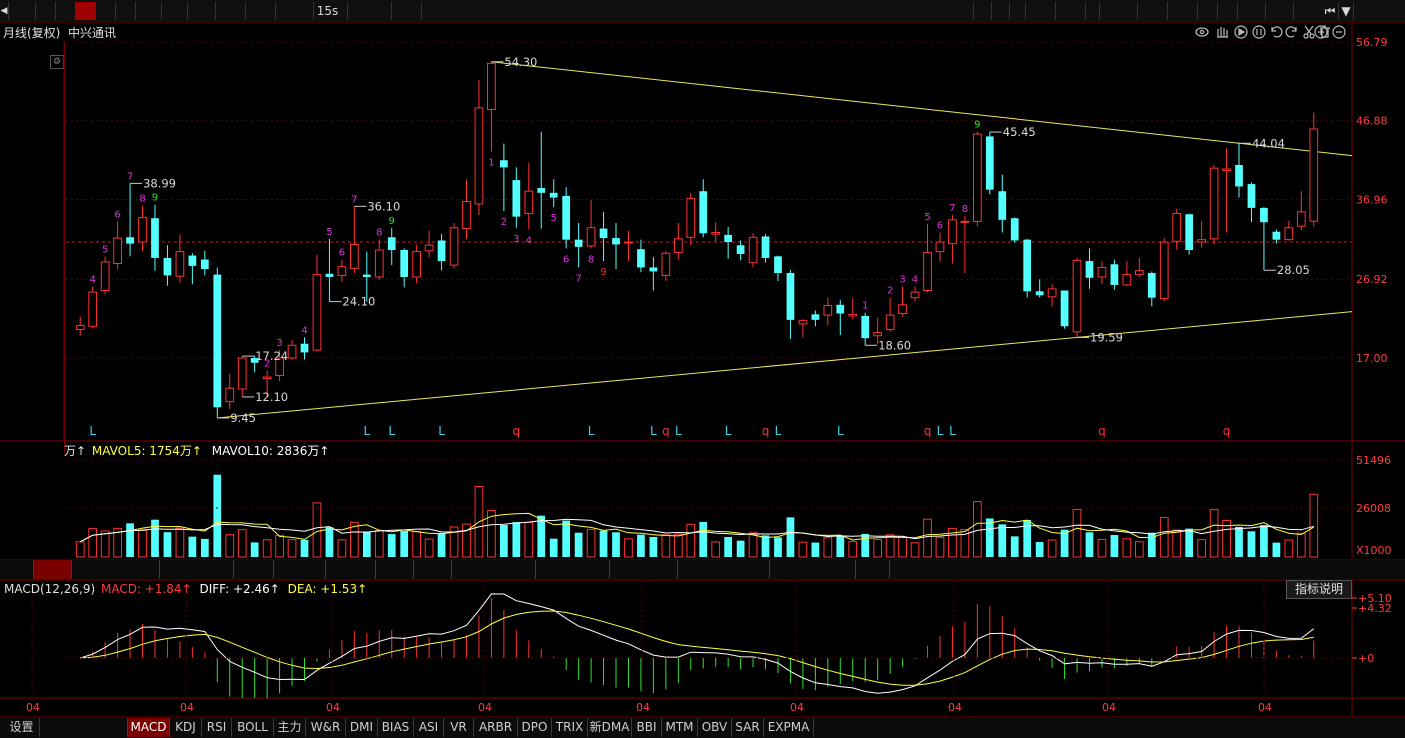 This screenshot has height=738, width=1405. I want to click on indicator-tab-item, so click(84, 727).